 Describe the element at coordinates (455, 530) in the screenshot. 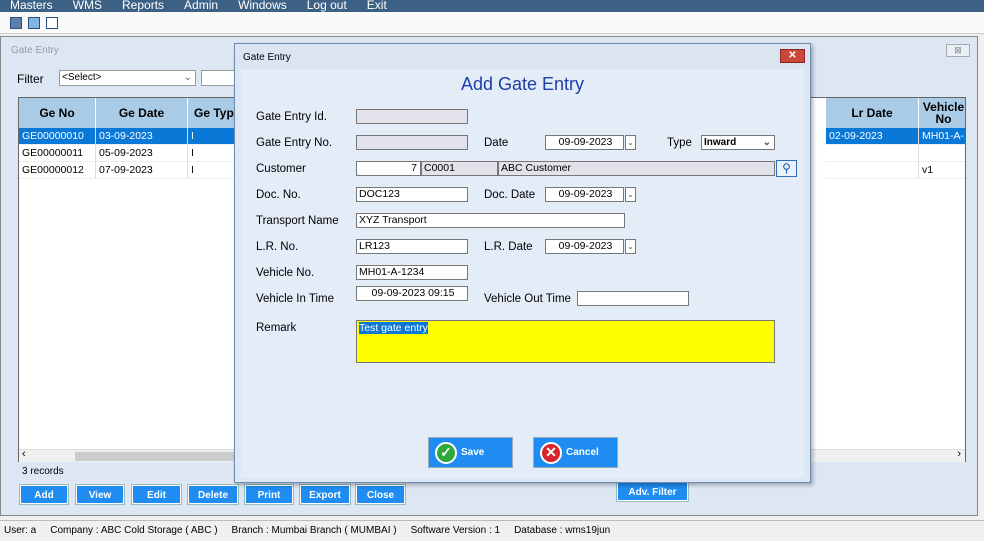

I see `status-version: Software Version : 1` at that location.